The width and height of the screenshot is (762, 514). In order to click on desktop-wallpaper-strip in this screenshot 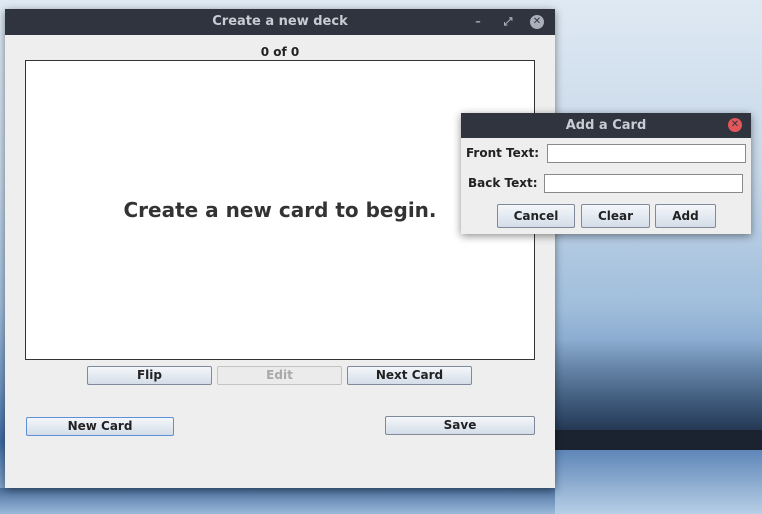, I will do `click(277, 501)`.